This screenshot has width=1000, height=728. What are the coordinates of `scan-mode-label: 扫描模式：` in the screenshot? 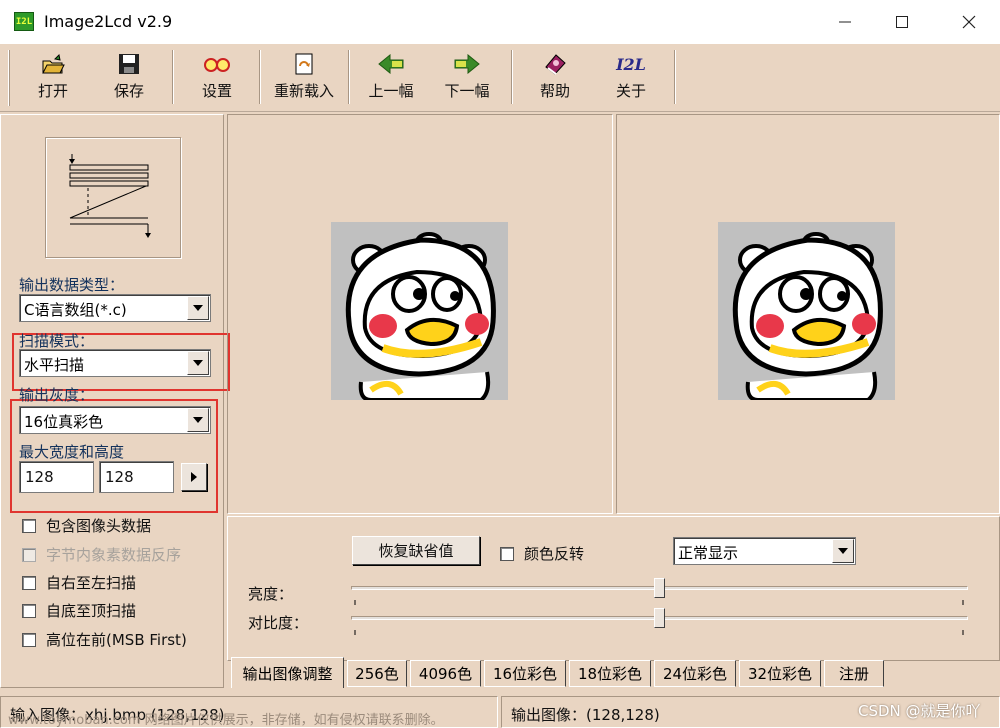 It's located at (57, 341).